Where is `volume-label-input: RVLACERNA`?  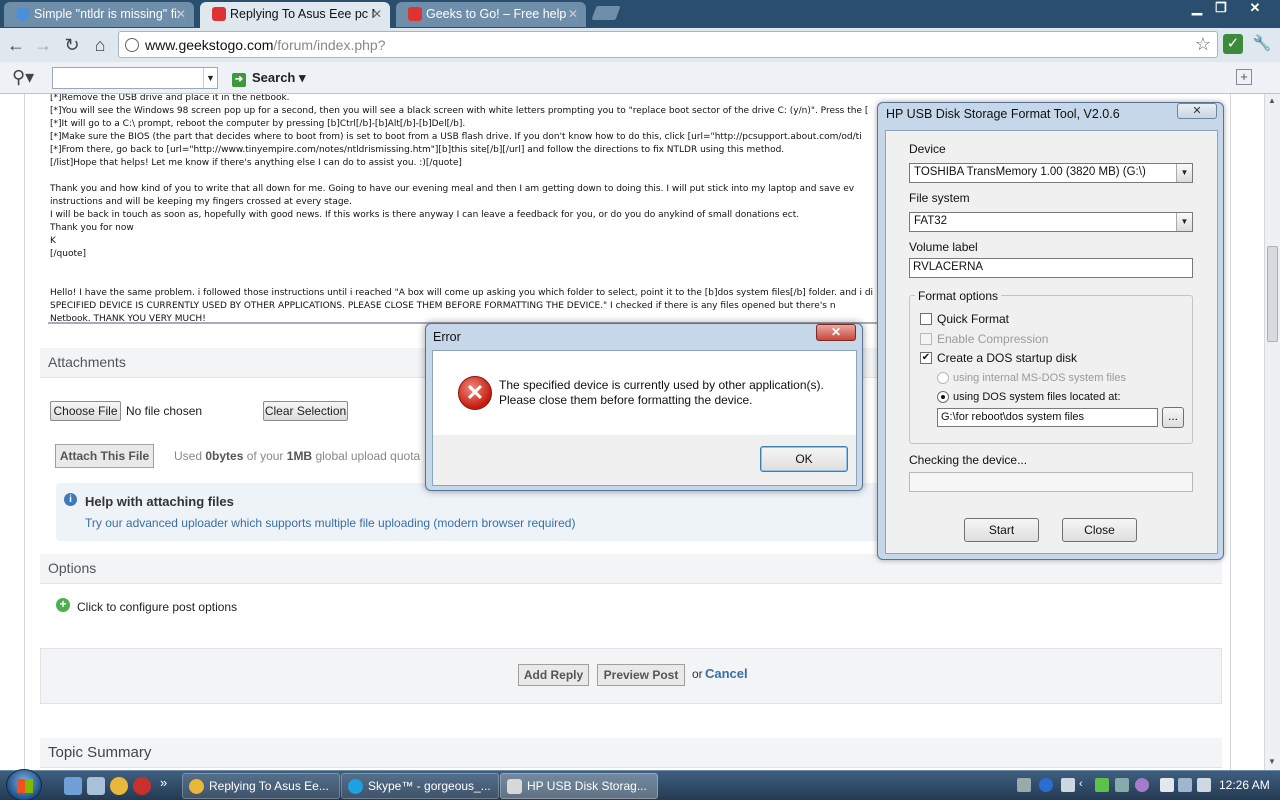 volume-label-input: RVLACERNA is located at coordinates (1051, 268).